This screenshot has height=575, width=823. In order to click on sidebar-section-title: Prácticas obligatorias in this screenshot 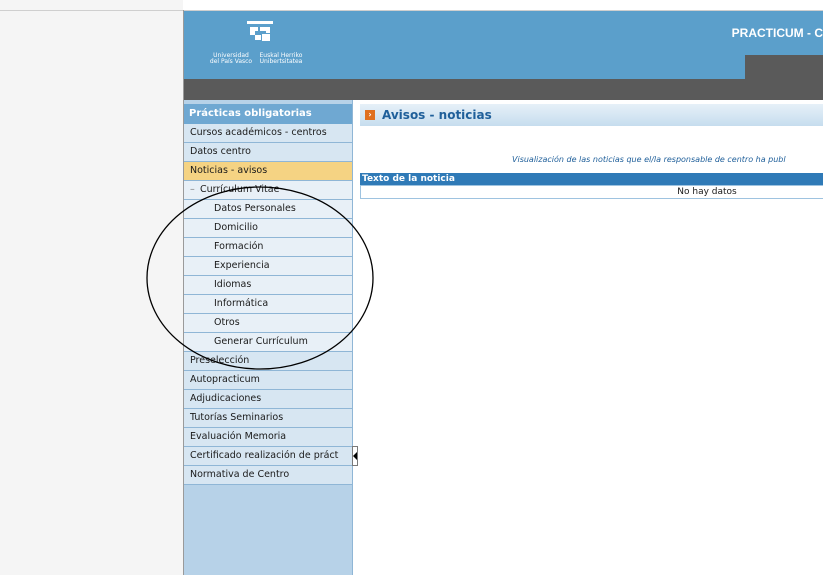, I will do `click(268, 114)`.